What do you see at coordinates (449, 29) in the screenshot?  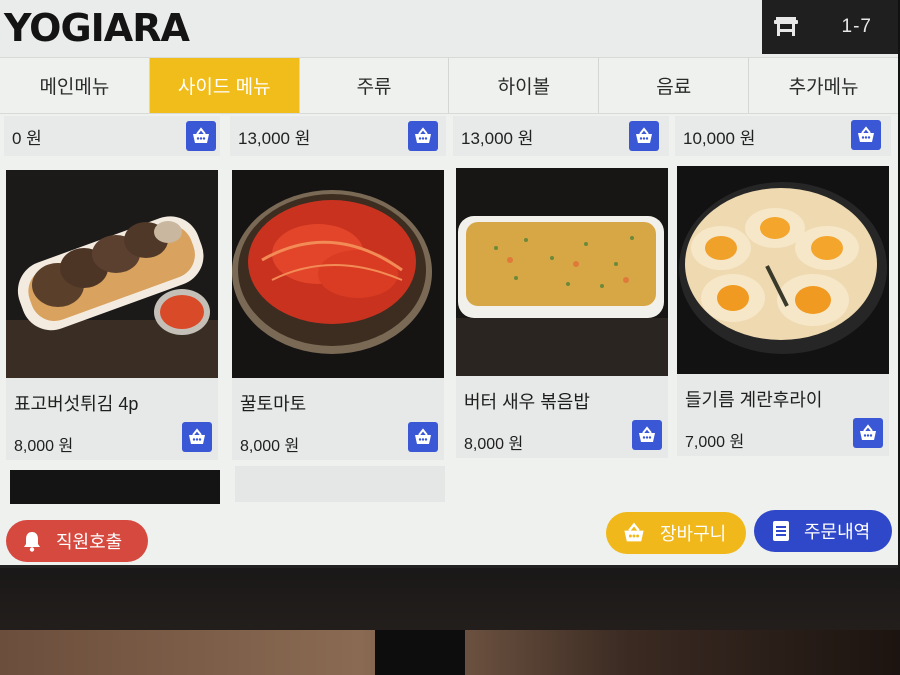 I see `header: YOGIARA 1-7` at bounding box center [449, 29].